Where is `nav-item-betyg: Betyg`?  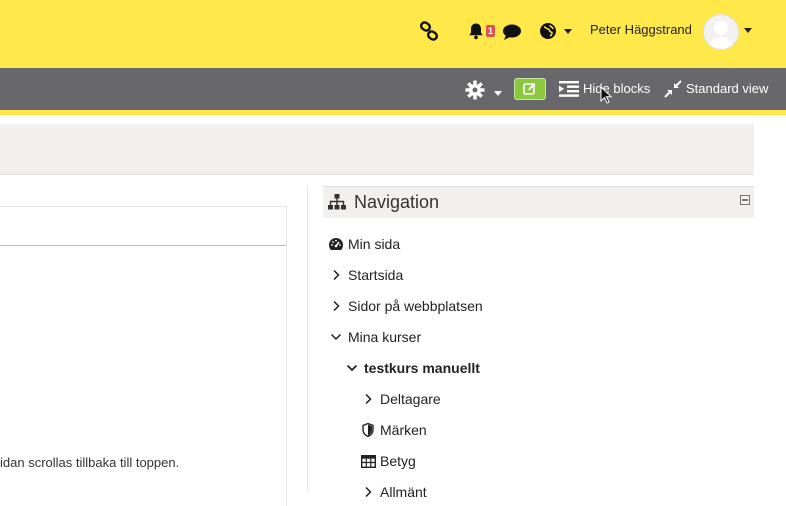
nav-item-betyg: Betyg is located at coordinates (388, 461).